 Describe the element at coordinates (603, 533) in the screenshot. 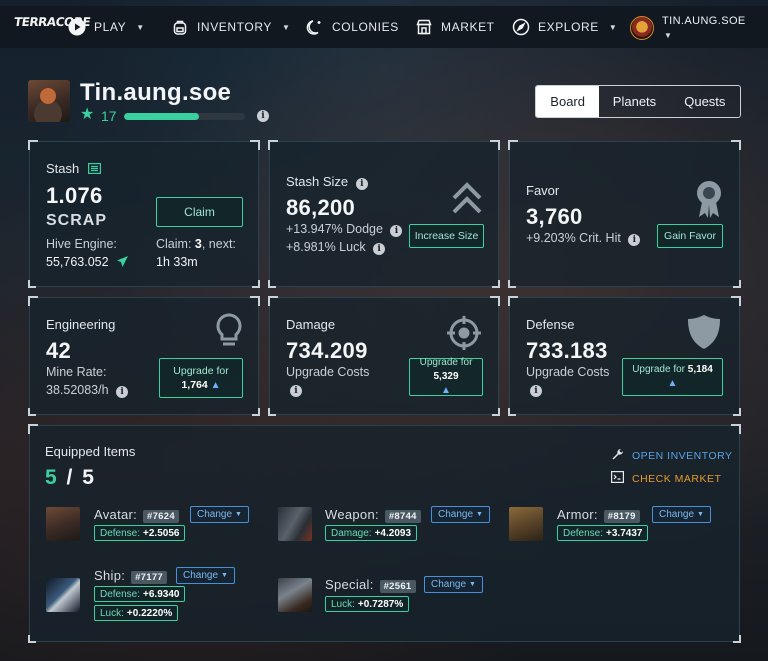

I see `armor-stat: Defense: +3.7437` at that location.